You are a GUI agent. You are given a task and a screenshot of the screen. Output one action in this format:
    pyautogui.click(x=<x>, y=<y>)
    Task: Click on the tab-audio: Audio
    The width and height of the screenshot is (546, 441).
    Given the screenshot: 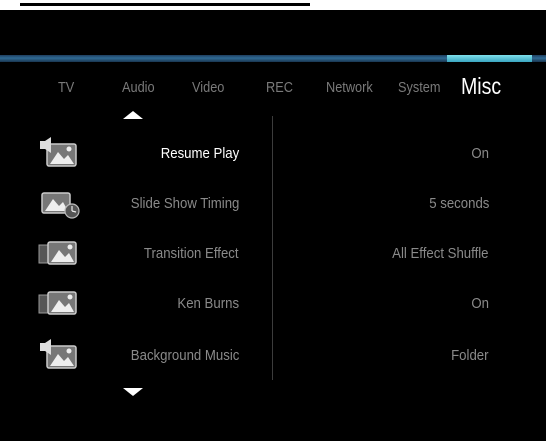 What is the action you would take?
    pyautogui.click(x=138, y=87)
    